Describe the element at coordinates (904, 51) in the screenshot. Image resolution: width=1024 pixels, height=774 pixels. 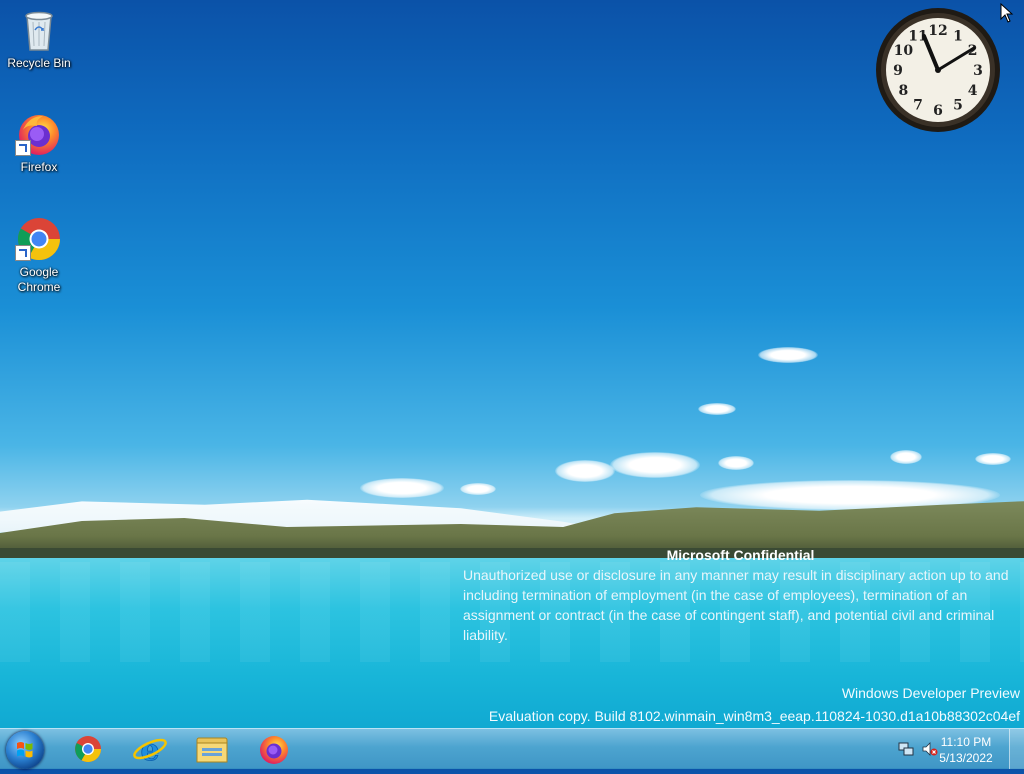
I see `clock-numeral: 10` at that location.